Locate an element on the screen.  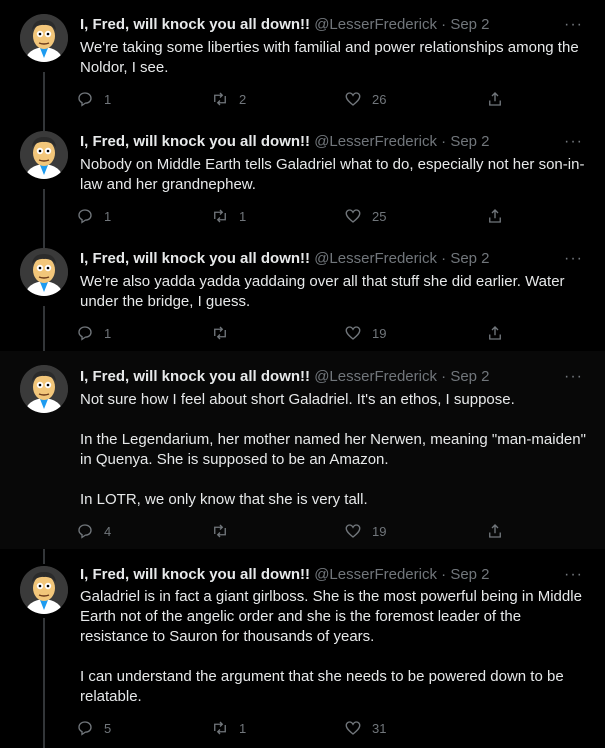
reply-button: 5 is located at coordinates (93, 728).